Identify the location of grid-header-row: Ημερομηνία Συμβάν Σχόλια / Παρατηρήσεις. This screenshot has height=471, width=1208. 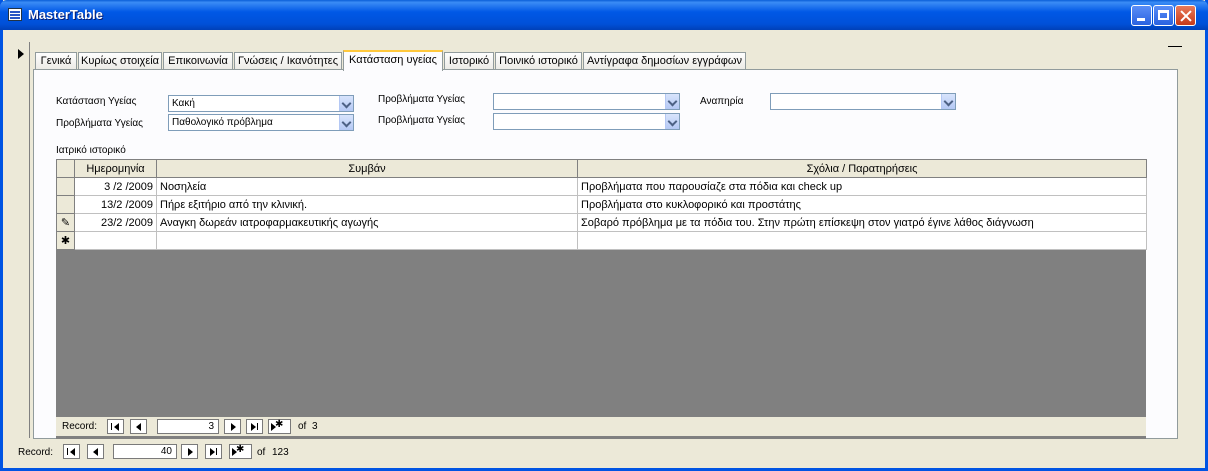
(601, 168).